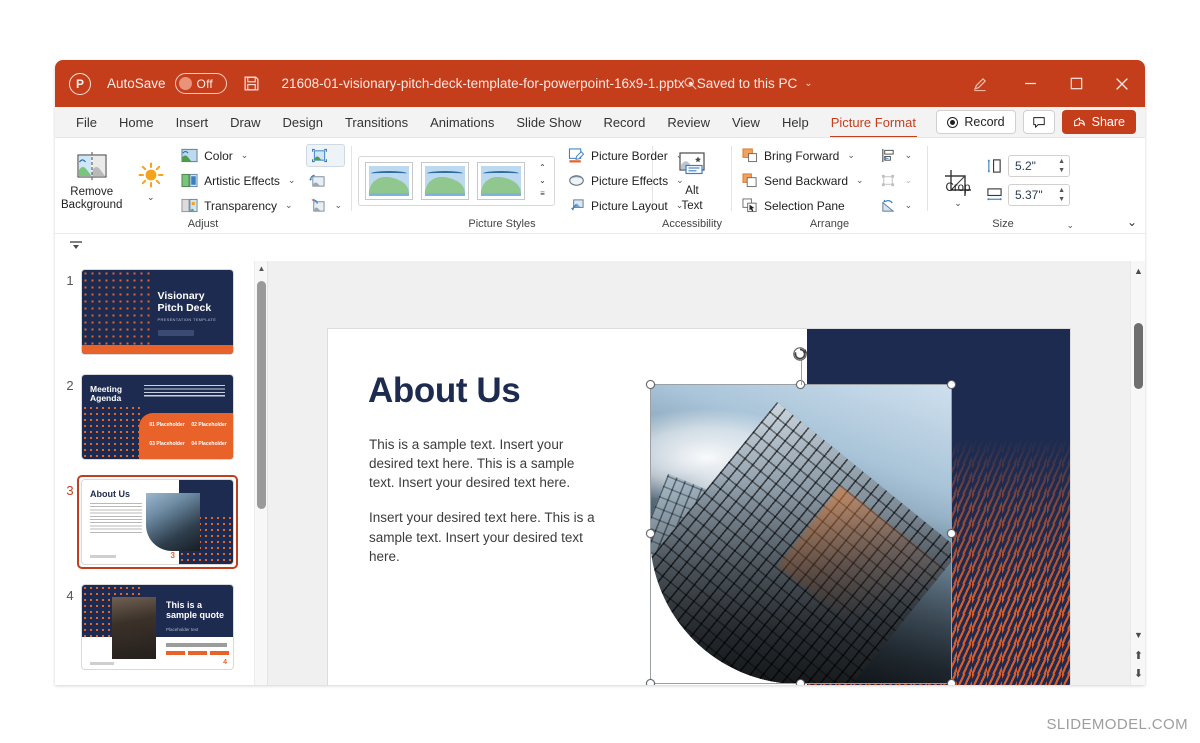 This screenshot has width=1200, height=743. What do you see at coordinates (690, 84) in the screenshot?
I see `search-icon` at bounding box center [690, 84].